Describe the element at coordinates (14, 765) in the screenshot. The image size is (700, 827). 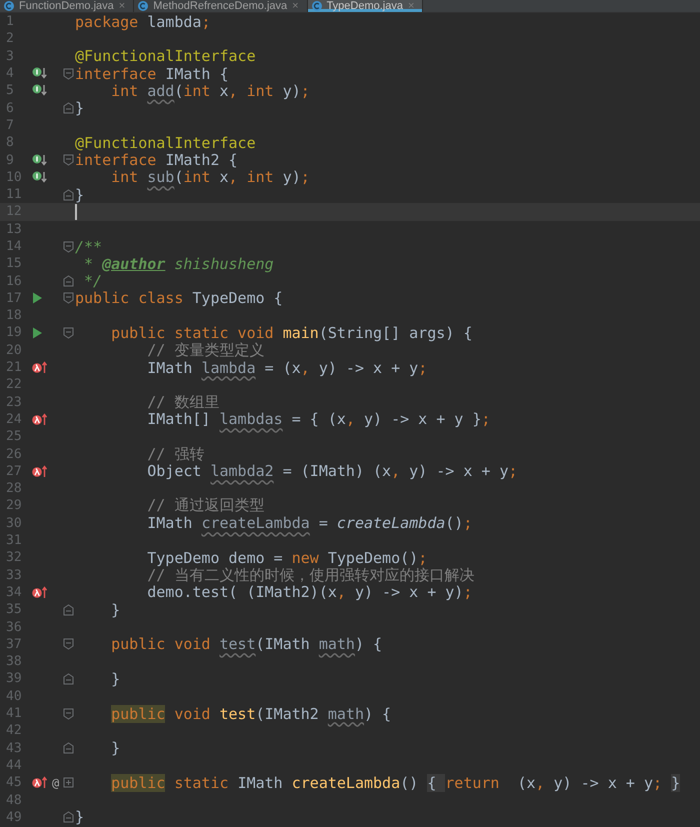
I see `line-number: 44` at that location.